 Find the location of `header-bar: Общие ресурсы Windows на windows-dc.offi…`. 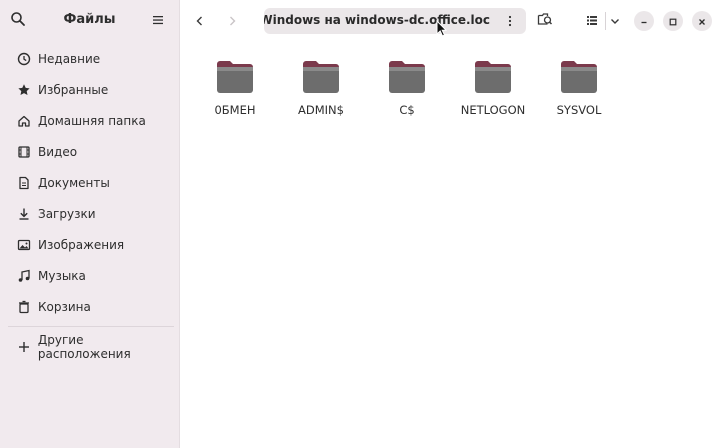

header-bar: Общие ресурсы Windows на windows-dc.offi… is located at coordinates (450, 21).